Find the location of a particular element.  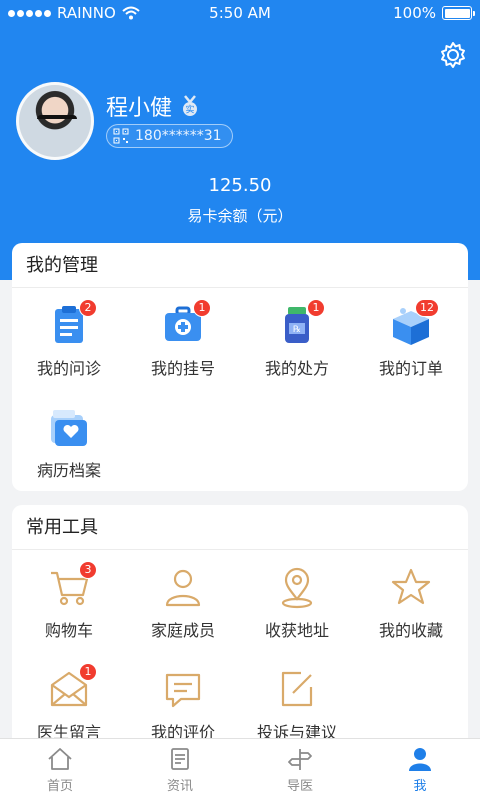

tab-label: 资讯 is located at coordinates (179, 786).